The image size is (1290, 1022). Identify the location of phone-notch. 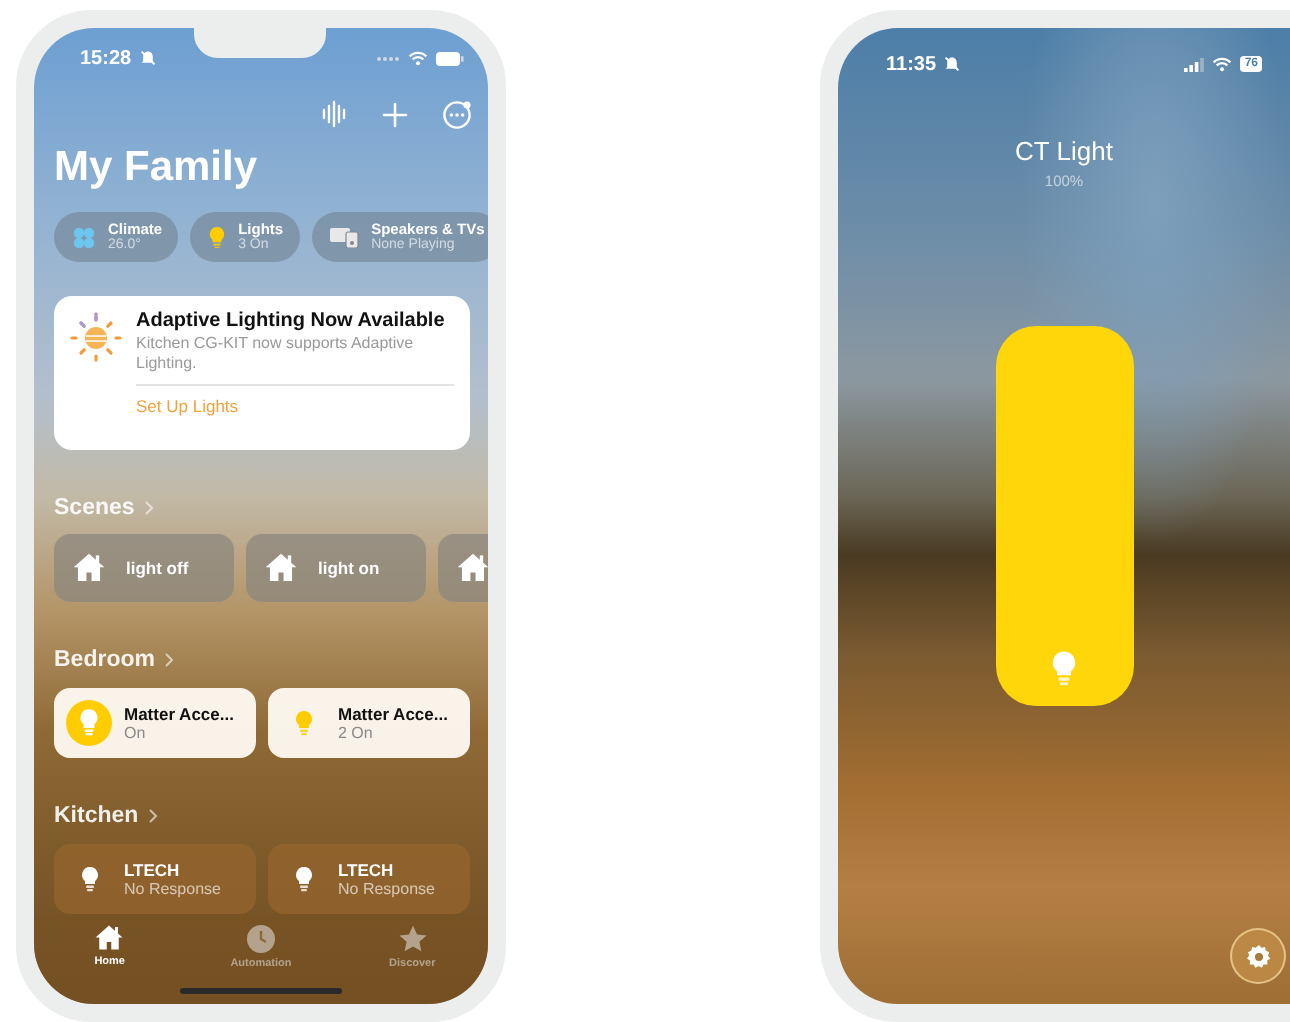
(260, 43).